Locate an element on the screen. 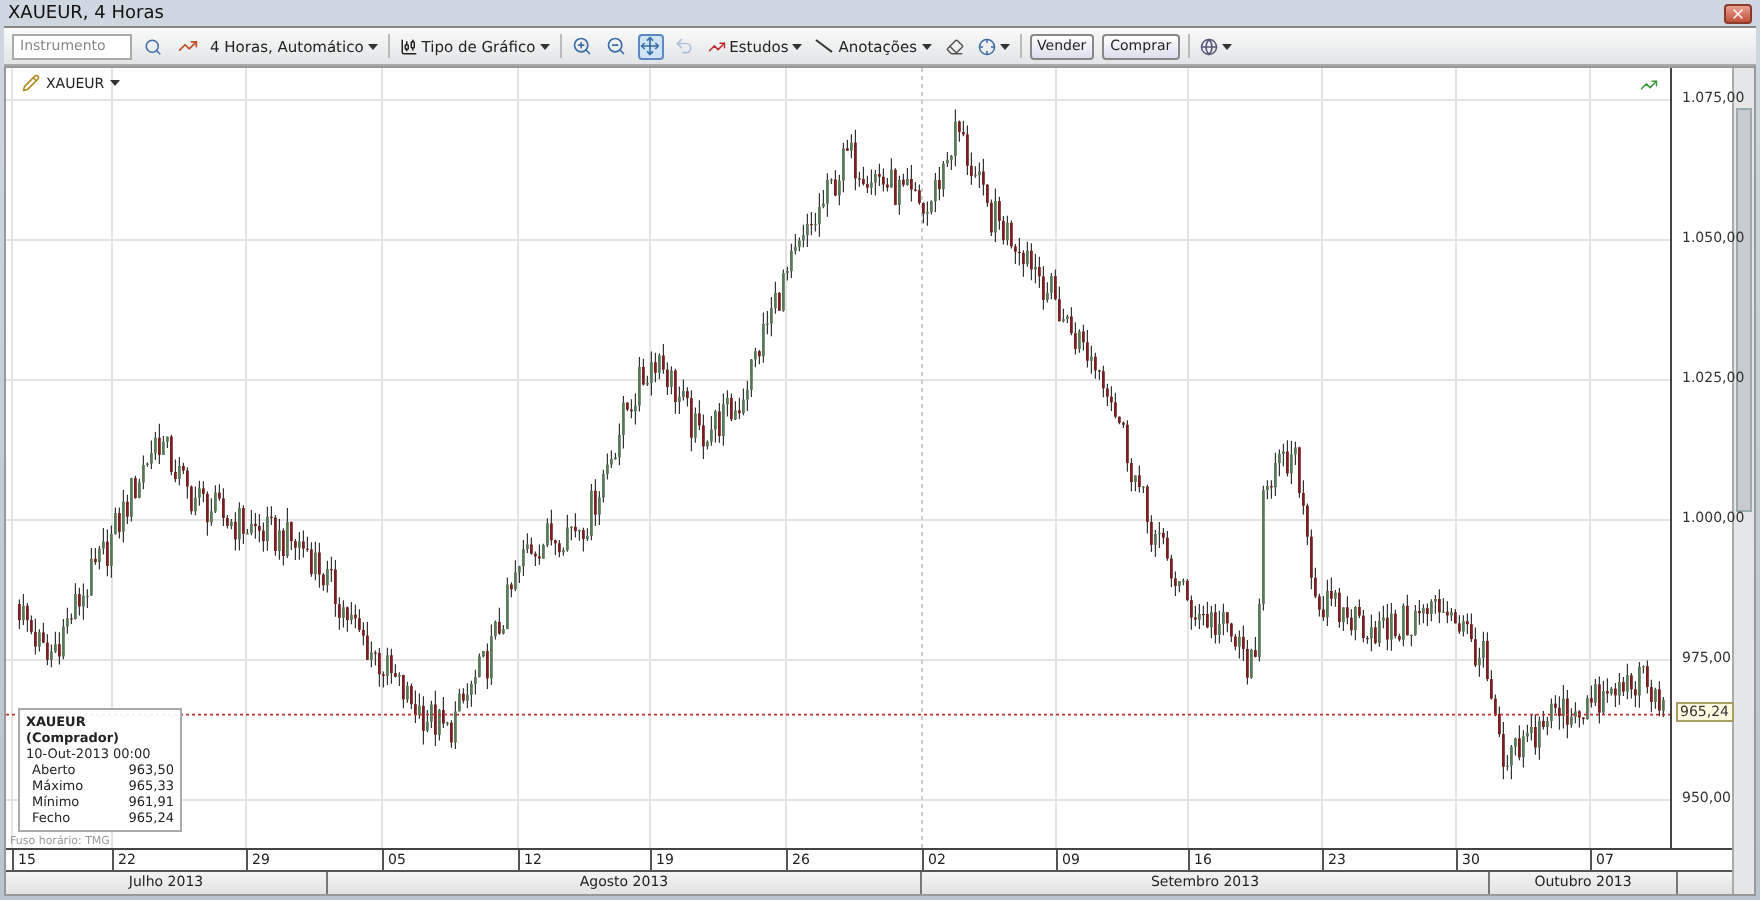 This screenshot has height=900, width=1760. trend-icon is located at coordinates (1649, 85).